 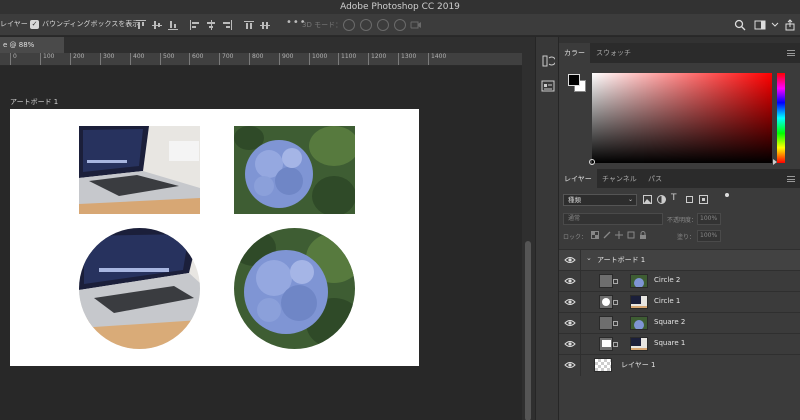 I want to click on layer-row-artboard: ⌄ アートボード 1, so click(x=679, y=260).